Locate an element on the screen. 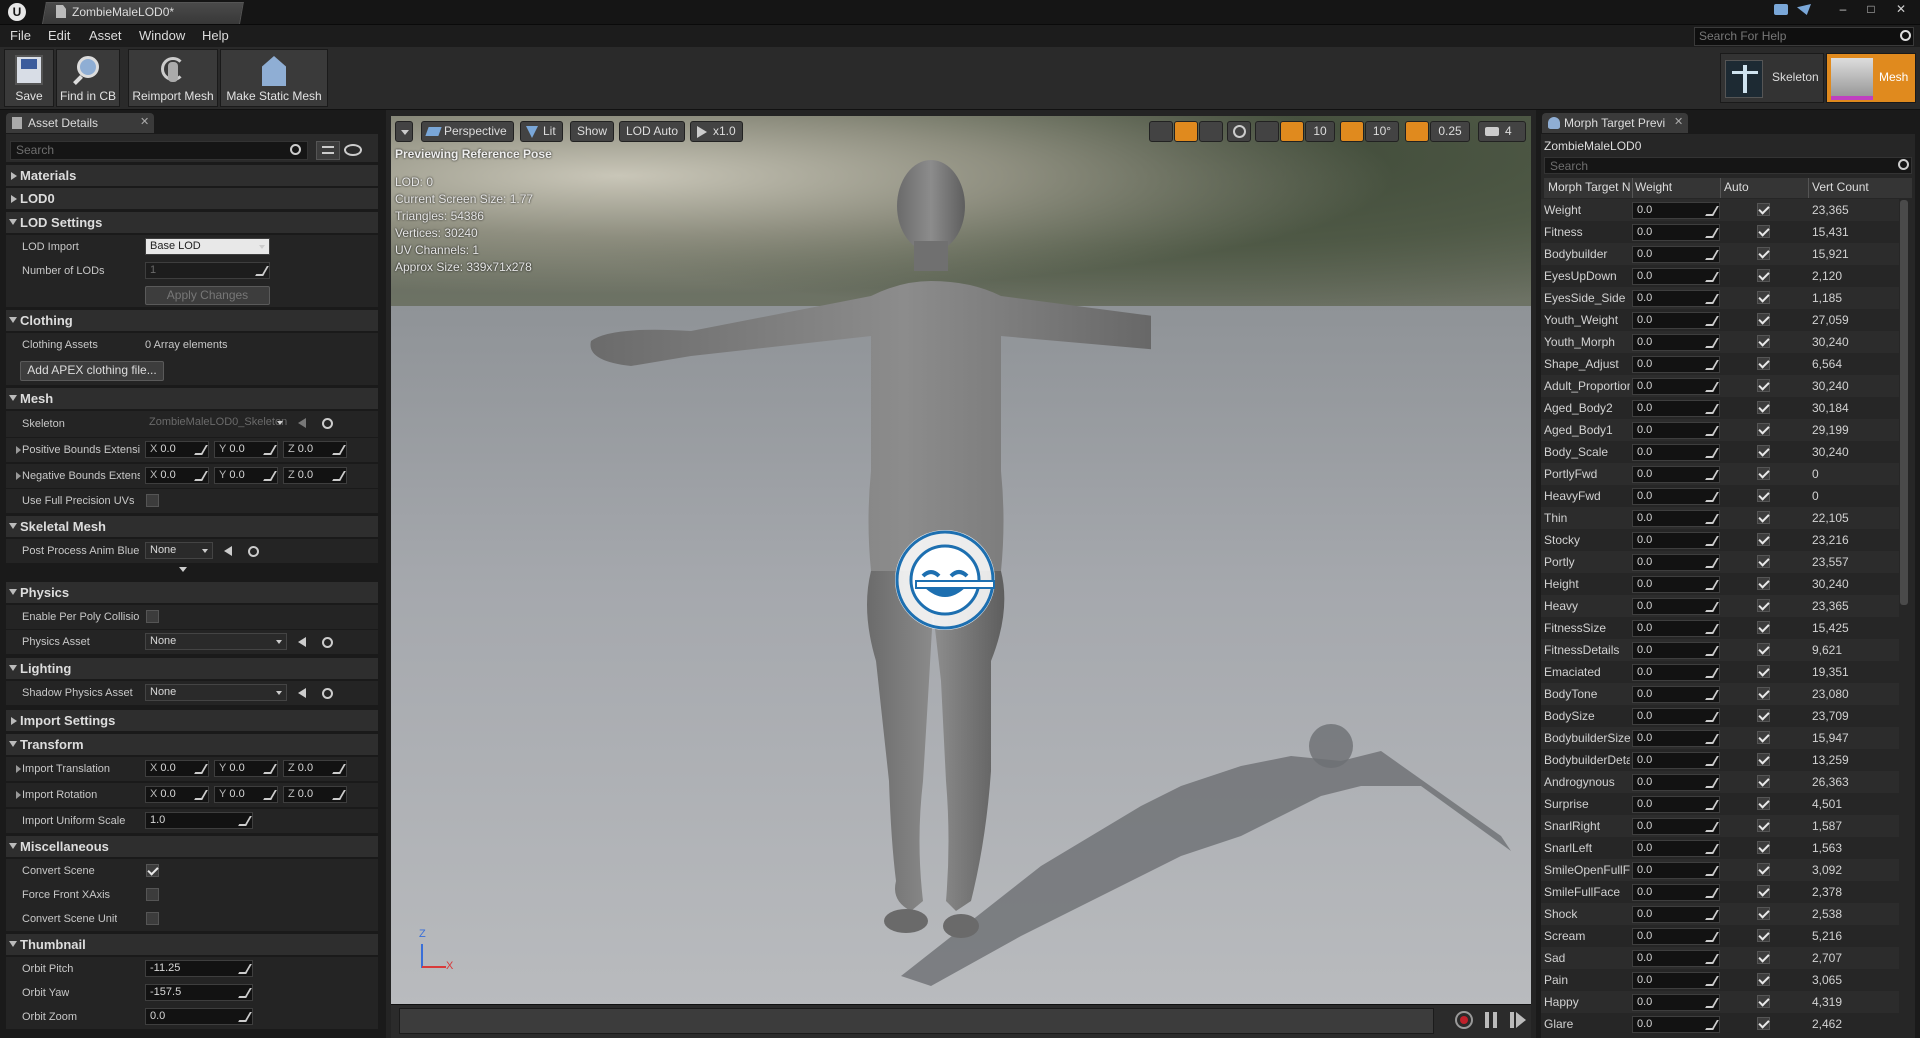  show-button: Show is located at coordinates (592, 131).